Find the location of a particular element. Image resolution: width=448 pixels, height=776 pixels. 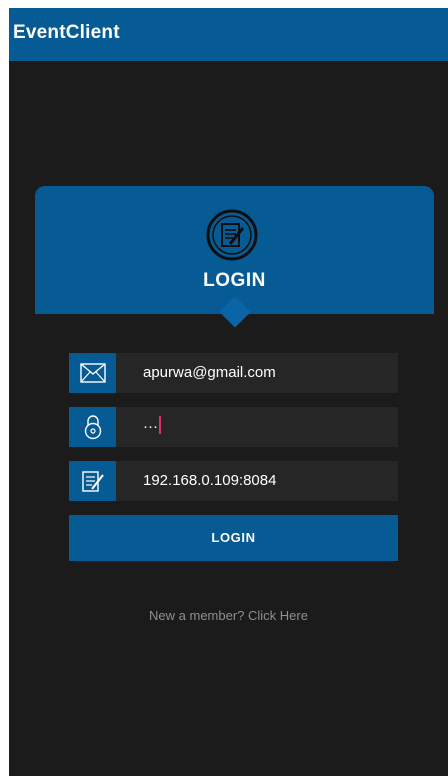

envelope-icon is located at coordinates (92, 373).